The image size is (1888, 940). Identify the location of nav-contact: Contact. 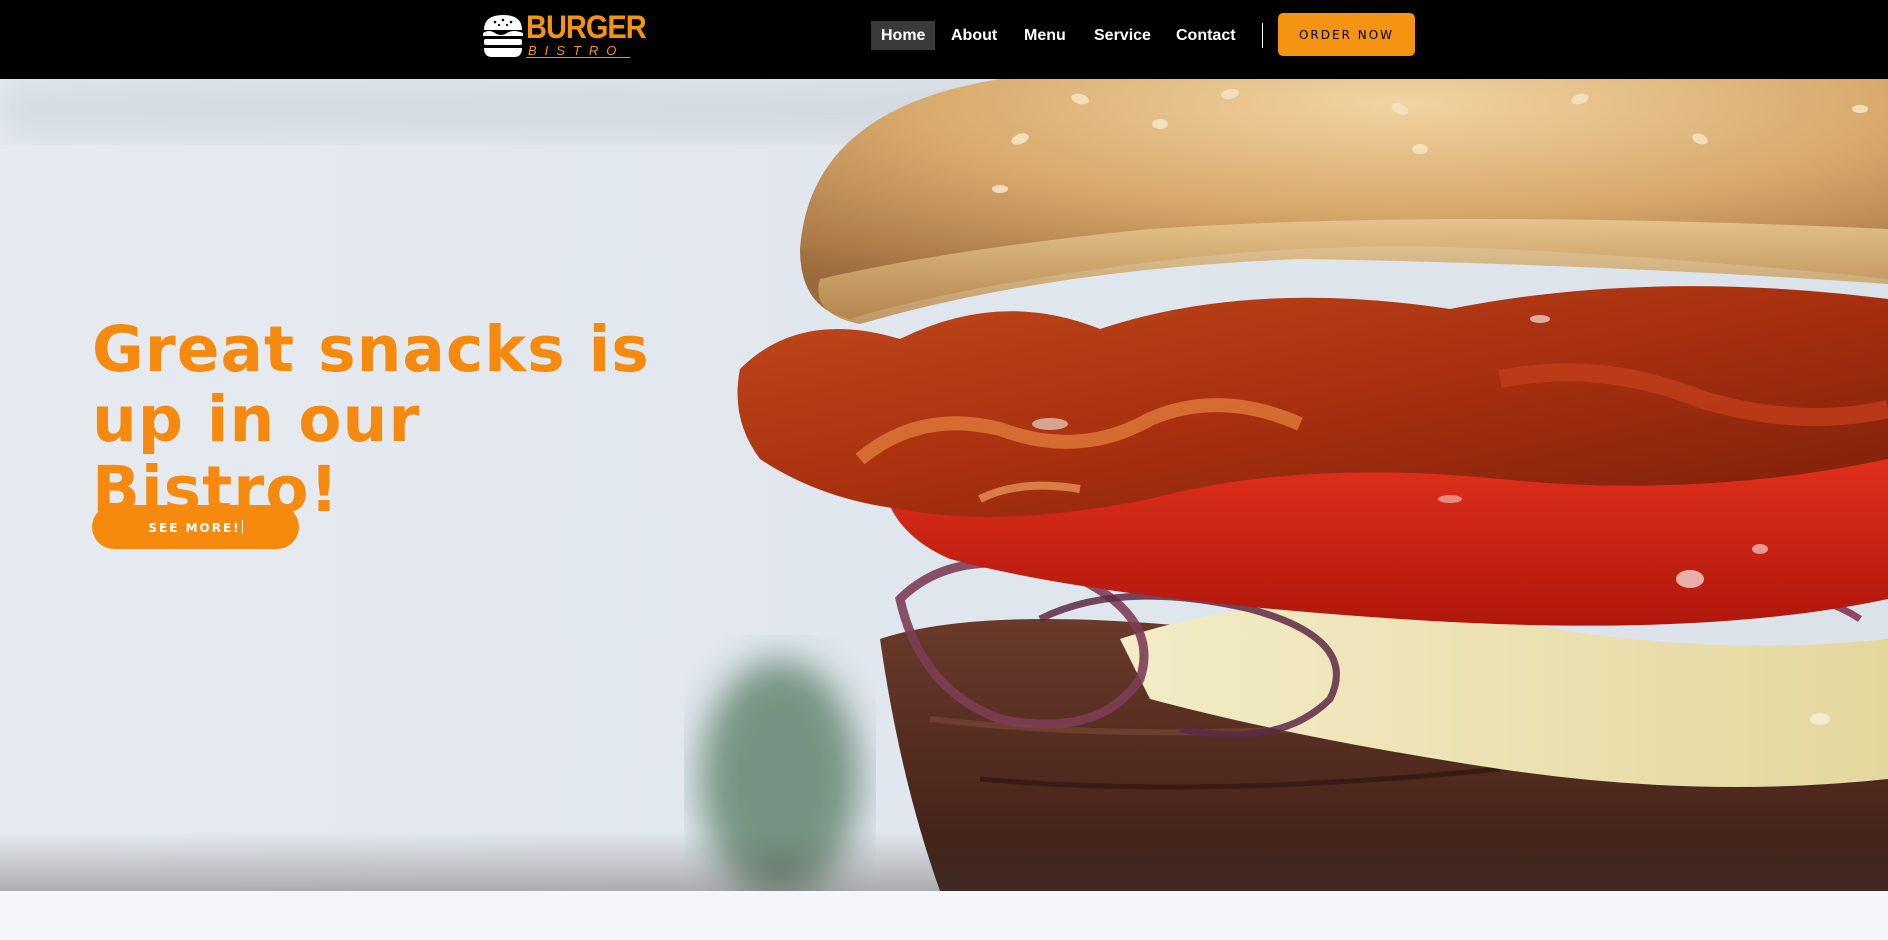
(1206, 35).